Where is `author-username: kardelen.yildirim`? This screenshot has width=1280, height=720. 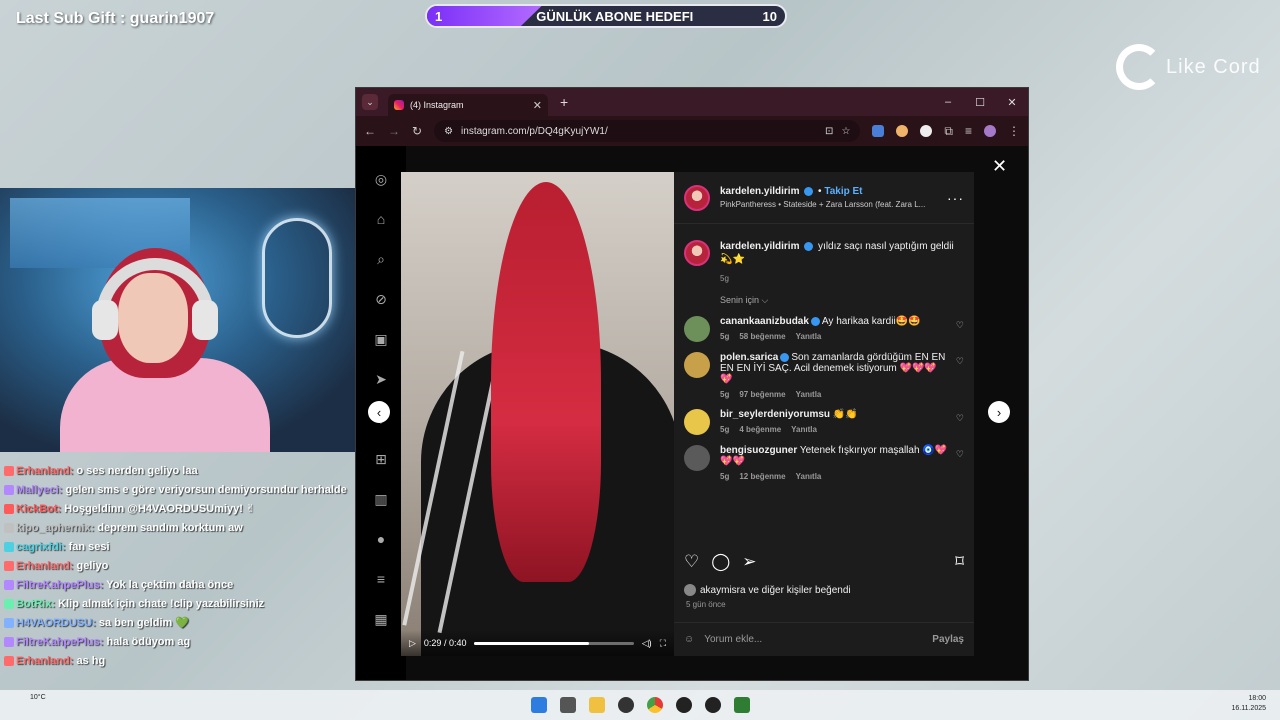
author-username: kardelen.yildirim is located at coordinates (759, 191).